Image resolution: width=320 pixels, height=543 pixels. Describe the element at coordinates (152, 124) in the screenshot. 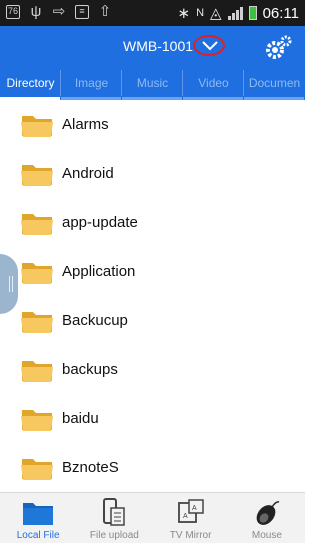

I see `folder-row: Alarms` at that location.